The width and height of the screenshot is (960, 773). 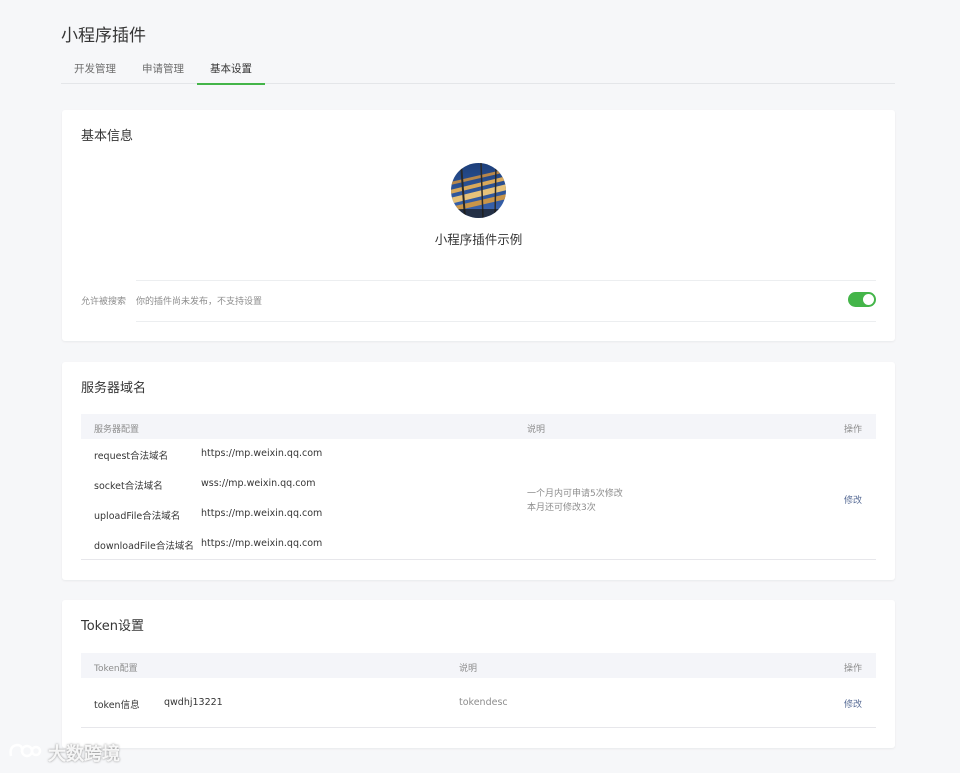 I want to click on token-desc: tokendesc, so click(x=483, y=702).